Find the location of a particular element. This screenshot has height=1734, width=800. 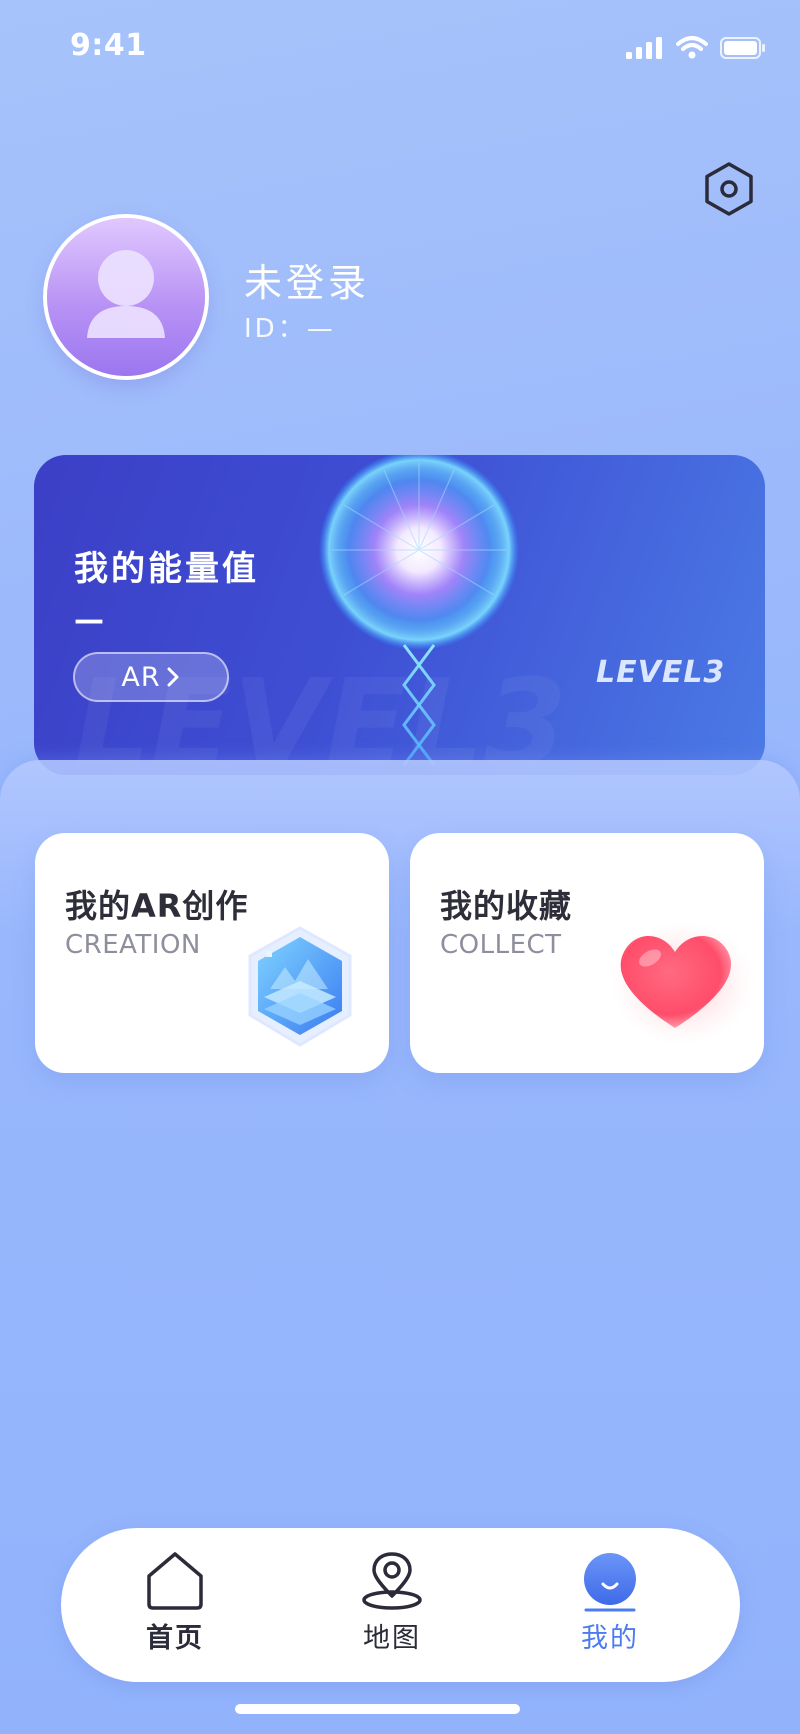

layers-icon is located at coordinates (300, 986).